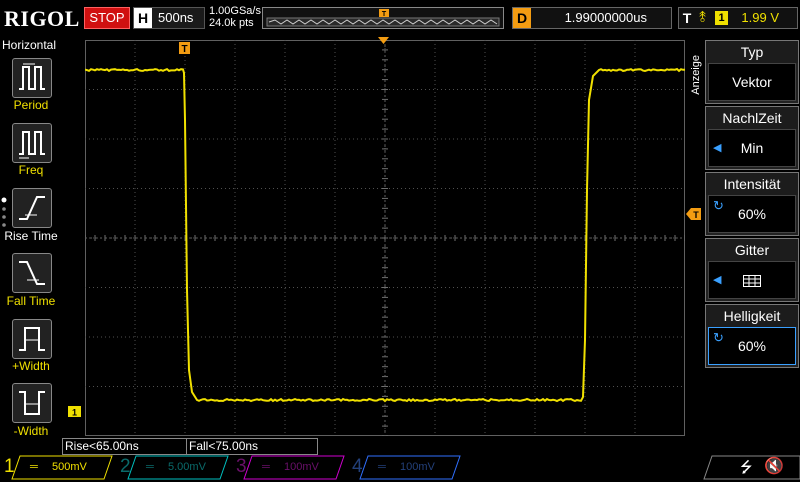 The image size is (800, 482). I want to click on menu-typ: Typ Vektor, so click(752, 72).